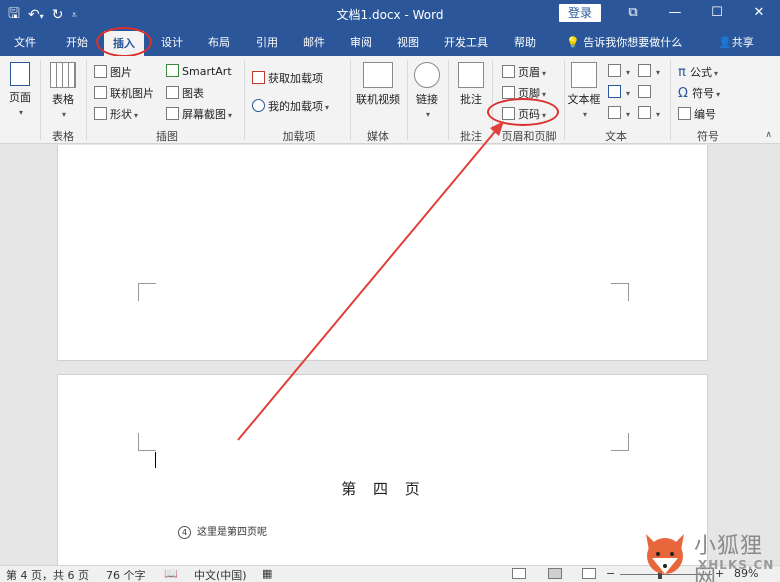 The width and height of the screenshot is (780, 582). Describe the element at coordinates (167, 136) in the screenshot. I see `illustrations-group-label: 插图` at that location.